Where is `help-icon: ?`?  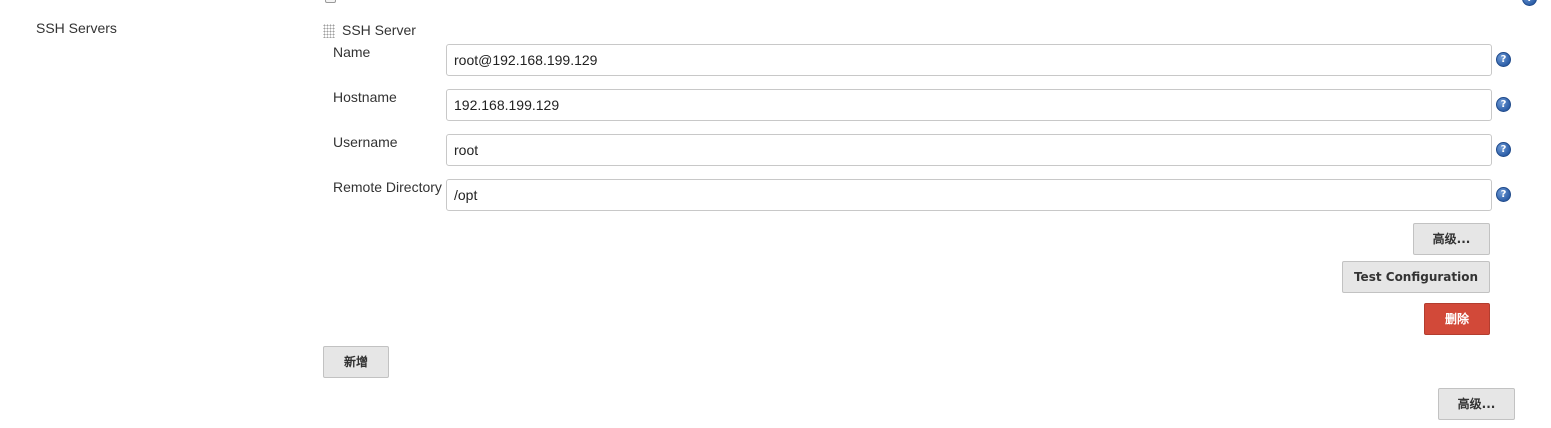 help-icon: ? is located at coordinates (1529, 3).